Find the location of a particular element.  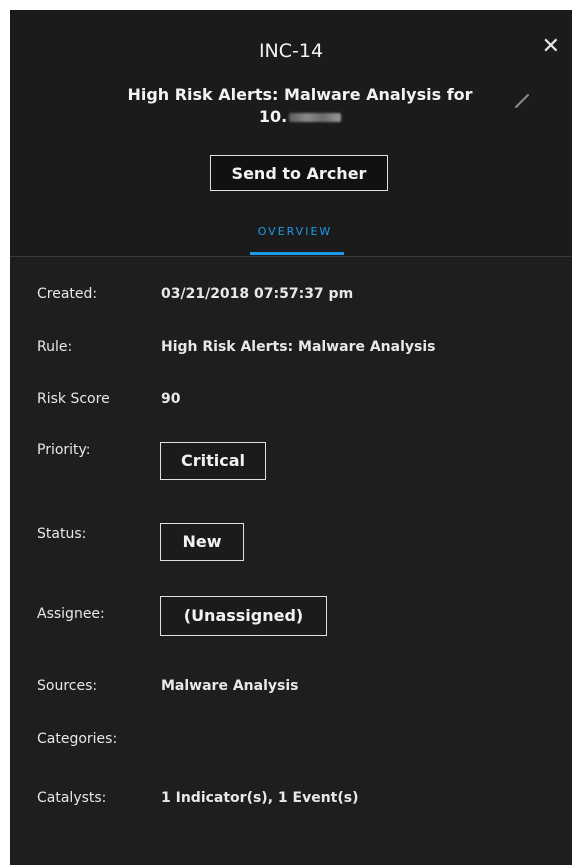

pencil-icon is located at coordinates (523, 100).